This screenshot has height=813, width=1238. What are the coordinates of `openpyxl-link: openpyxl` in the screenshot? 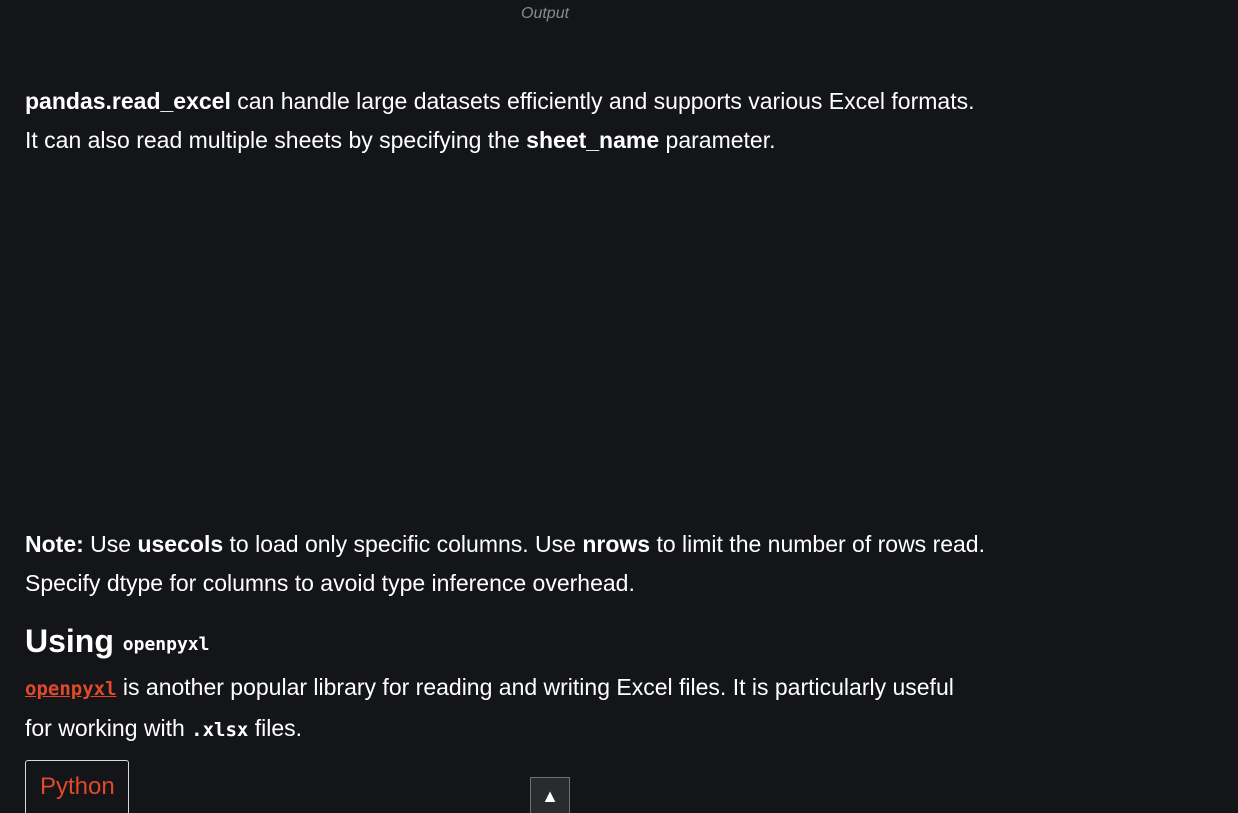 It's located at (71, 689).